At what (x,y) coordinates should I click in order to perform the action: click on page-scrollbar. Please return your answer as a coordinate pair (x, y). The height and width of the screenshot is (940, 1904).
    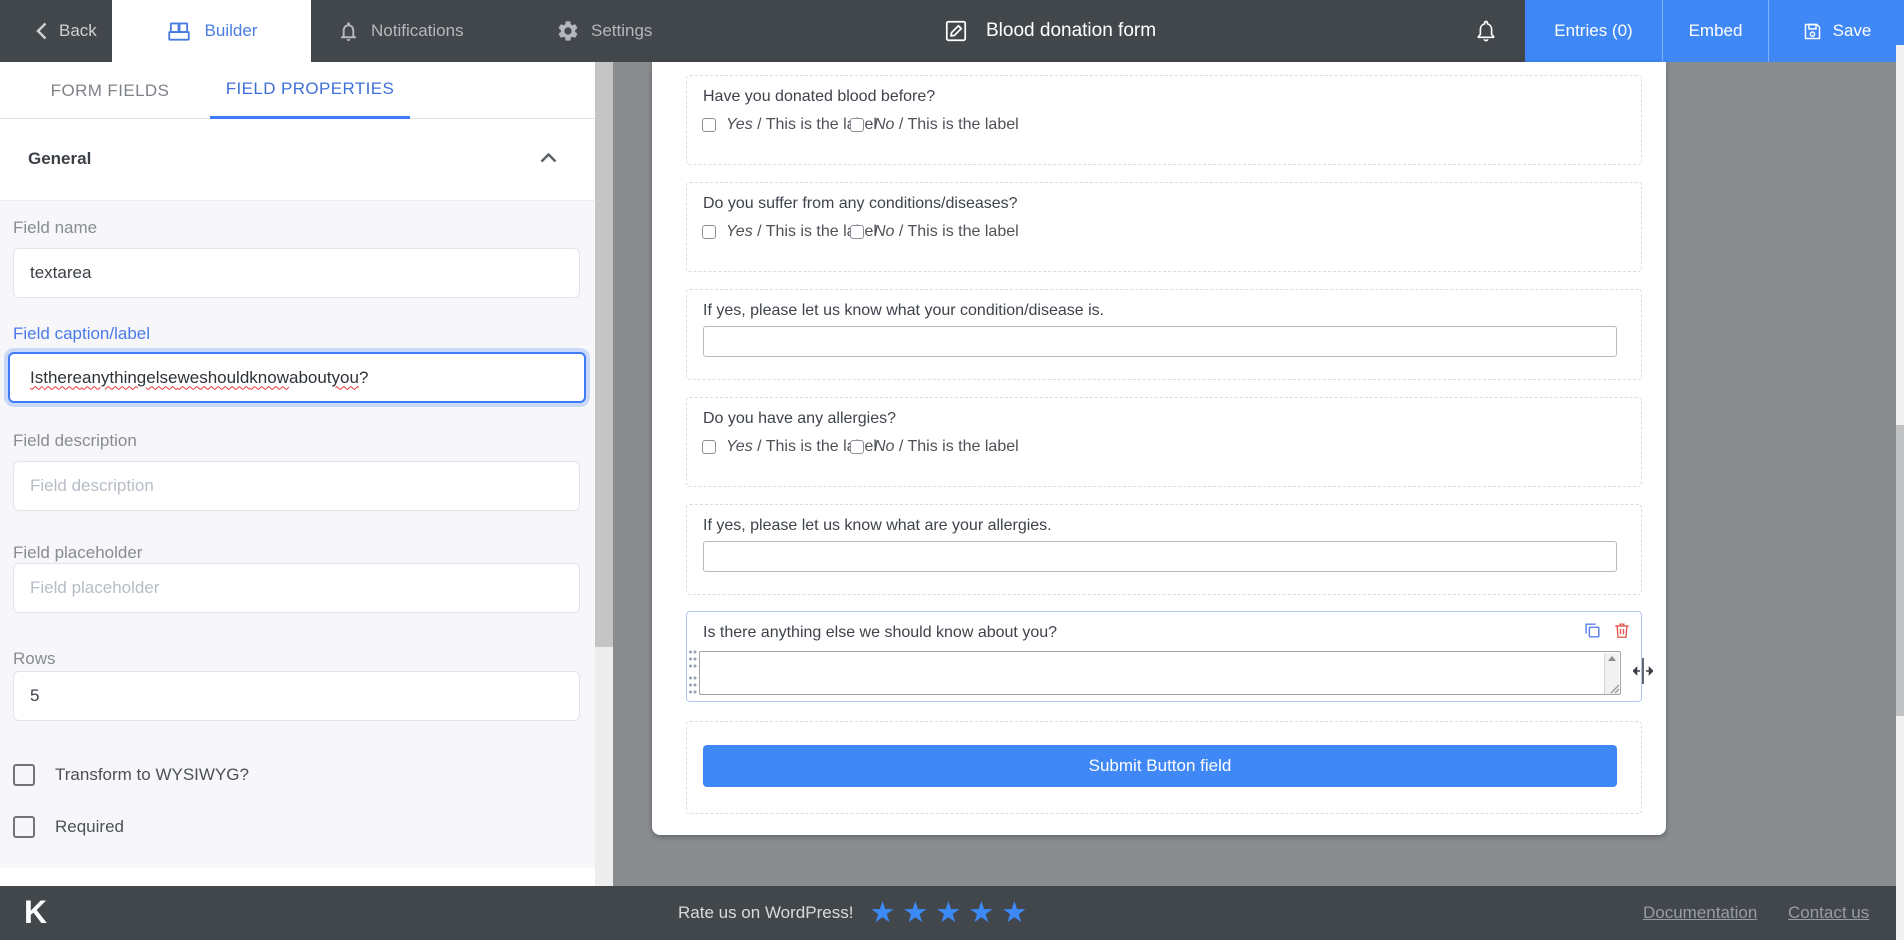
    Looking at the image, I should click on (1900, 492).